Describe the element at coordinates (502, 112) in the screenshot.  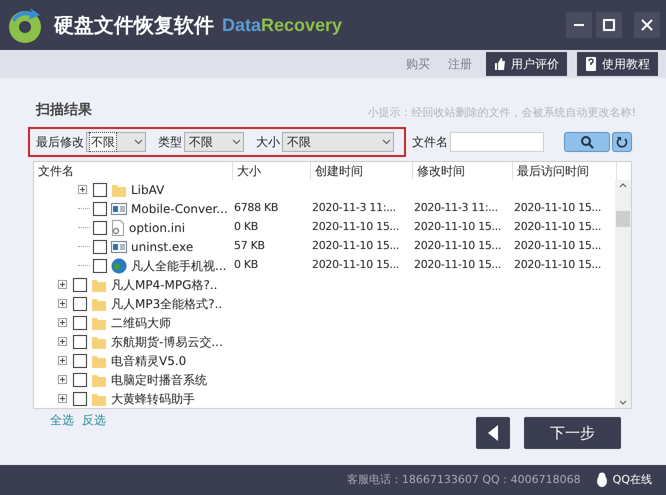
I see `tip-text: 小提示：经回收站删除的文件，会被系统自动更改名称!` at that location.